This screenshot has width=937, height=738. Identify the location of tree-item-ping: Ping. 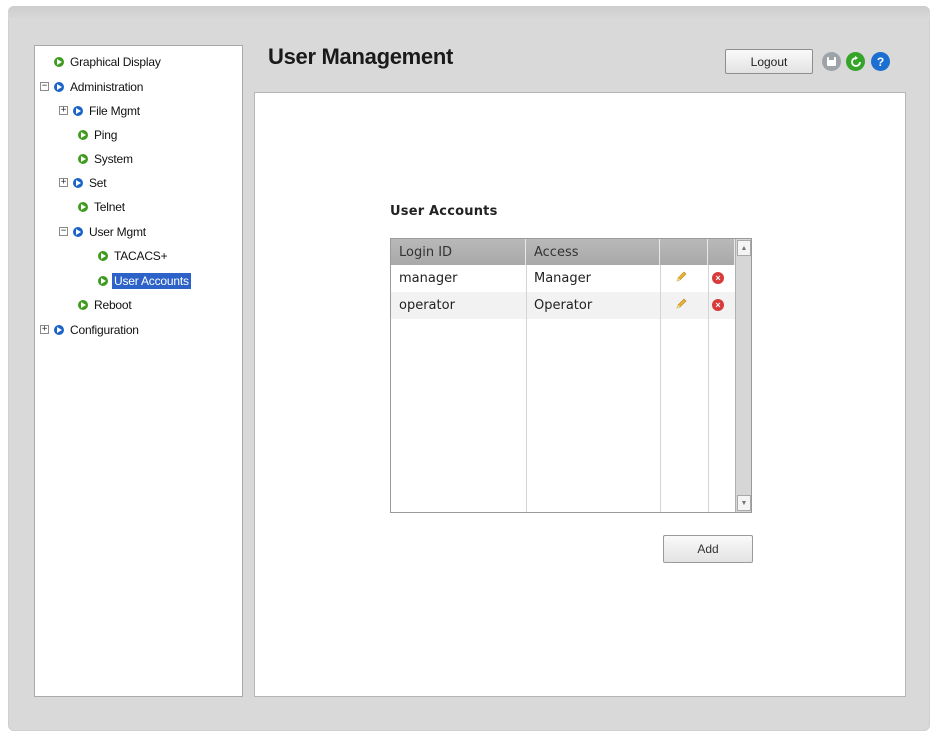
(98, 134).